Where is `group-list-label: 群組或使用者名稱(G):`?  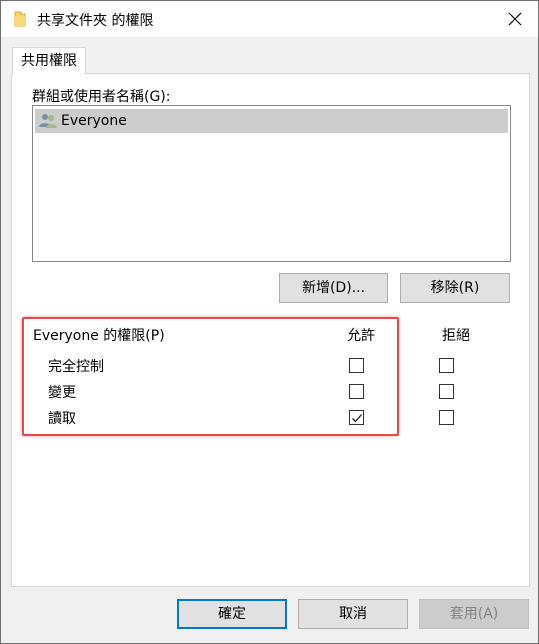
group-list-label: 群組或使用者名稱(G): is located at coordinates (101, 97).